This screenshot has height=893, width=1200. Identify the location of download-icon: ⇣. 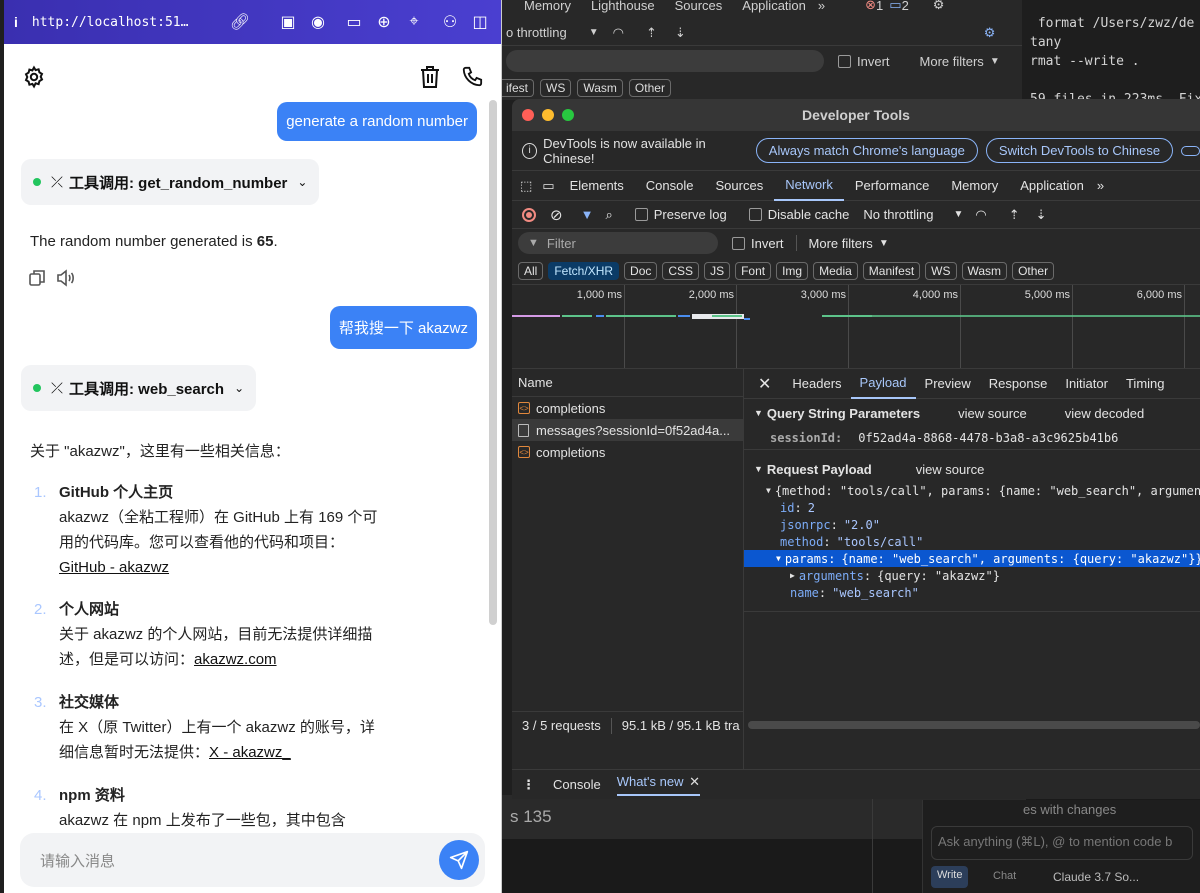
(1041, 215).